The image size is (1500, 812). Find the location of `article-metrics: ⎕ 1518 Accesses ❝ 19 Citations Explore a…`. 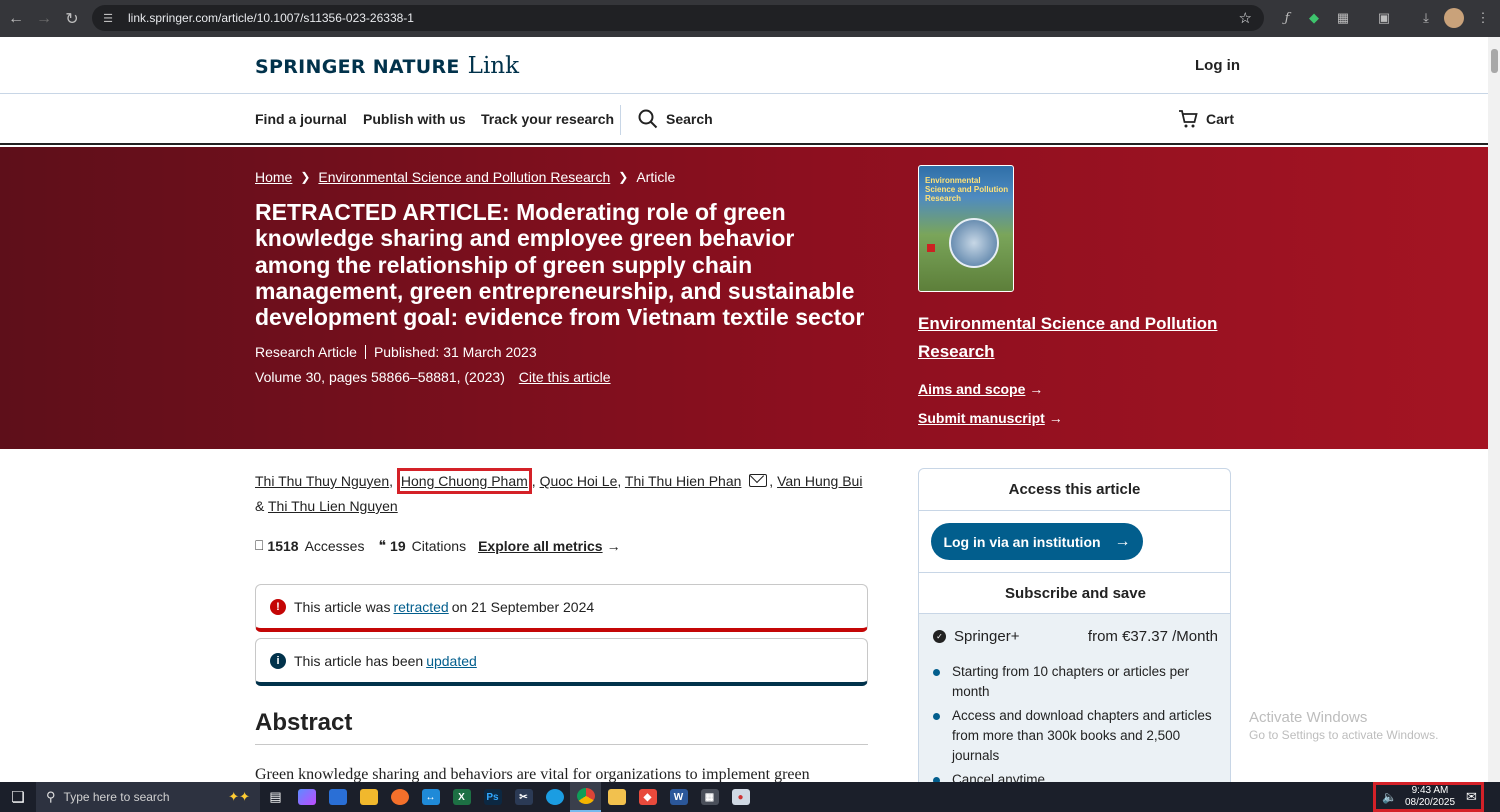

article-metrics: ⎕ 1518 Accesses ❝ 19 Citations Explore a… is located at coordinates (438, 545).